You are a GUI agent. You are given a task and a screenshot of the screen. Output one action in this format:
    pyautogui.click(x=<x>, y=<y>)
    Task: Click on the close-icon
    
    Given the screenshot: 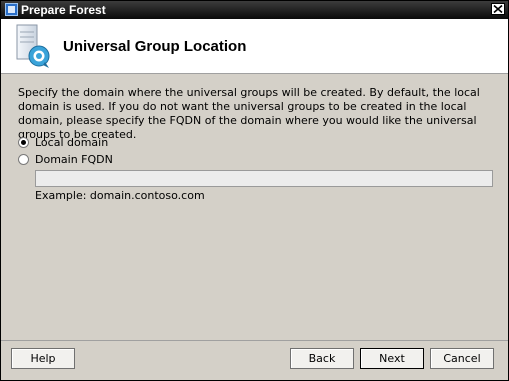 What is the action you would take?
    pyautogui.click(x=498, y=9)
    